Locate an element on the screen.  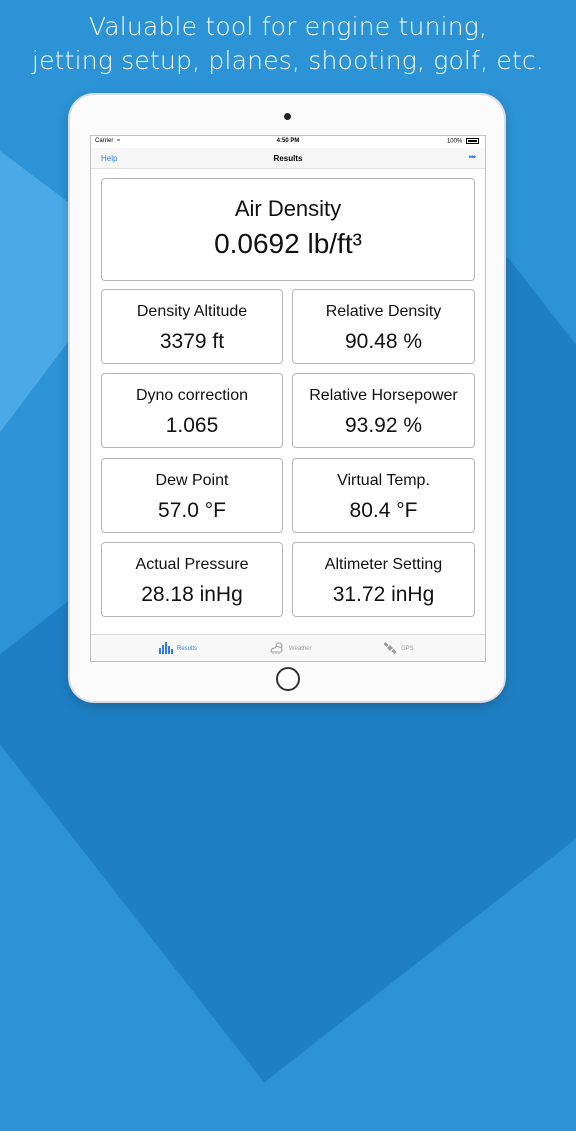
card-value: 3379 ft is located at coordinates (192, 341).